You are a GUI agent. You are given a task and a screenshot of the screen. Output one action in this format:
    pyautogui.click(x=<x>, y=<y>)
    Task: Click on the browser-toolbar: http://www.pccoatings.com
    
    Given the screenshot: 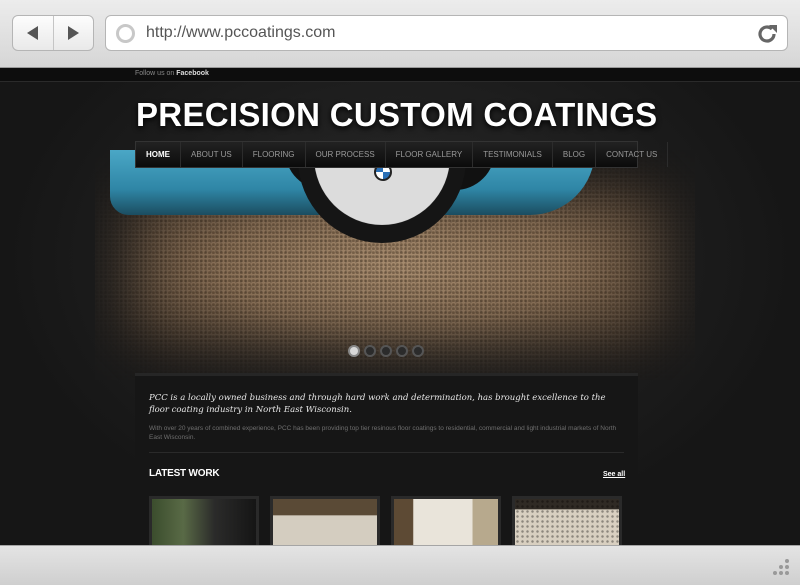 What is the action you would take?
    pyautogui.click(x=400, y=34)
    